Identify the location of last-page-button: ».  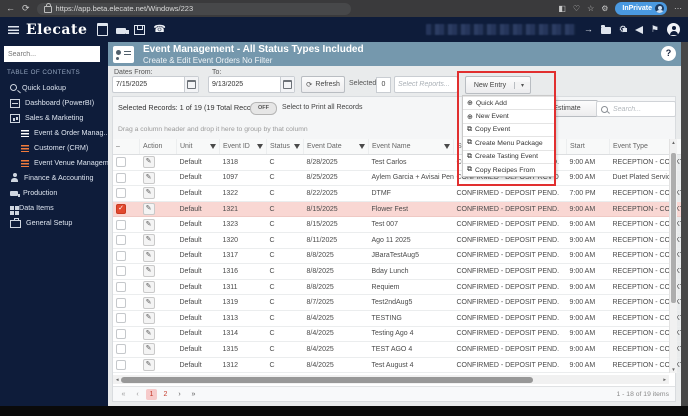
(193, 394).